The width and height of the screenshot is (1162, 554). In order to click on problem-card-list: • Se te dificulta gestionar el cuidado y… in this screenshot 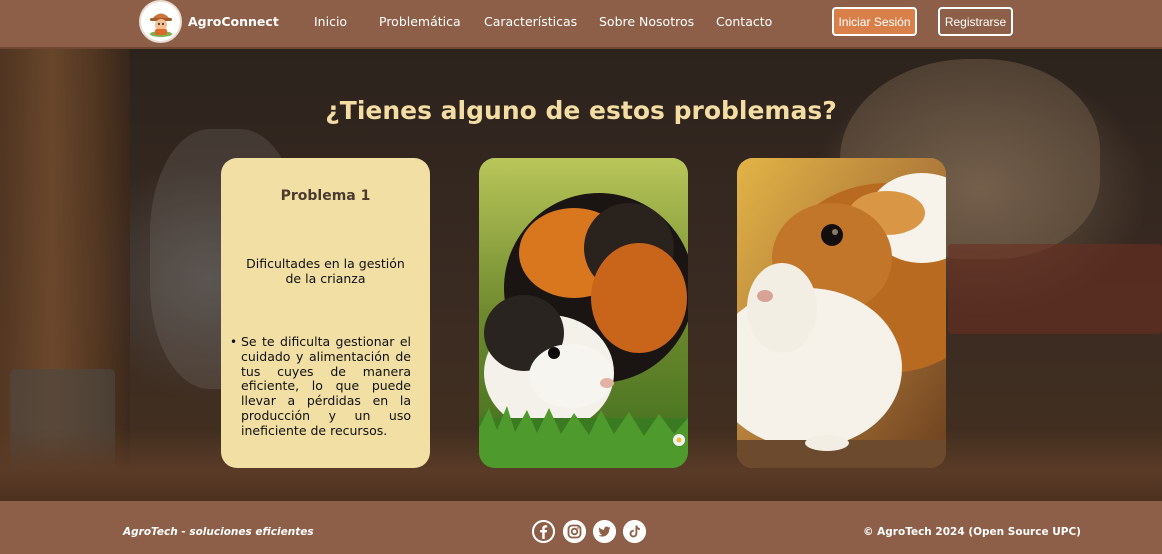, I will do `click(320, 386)`.